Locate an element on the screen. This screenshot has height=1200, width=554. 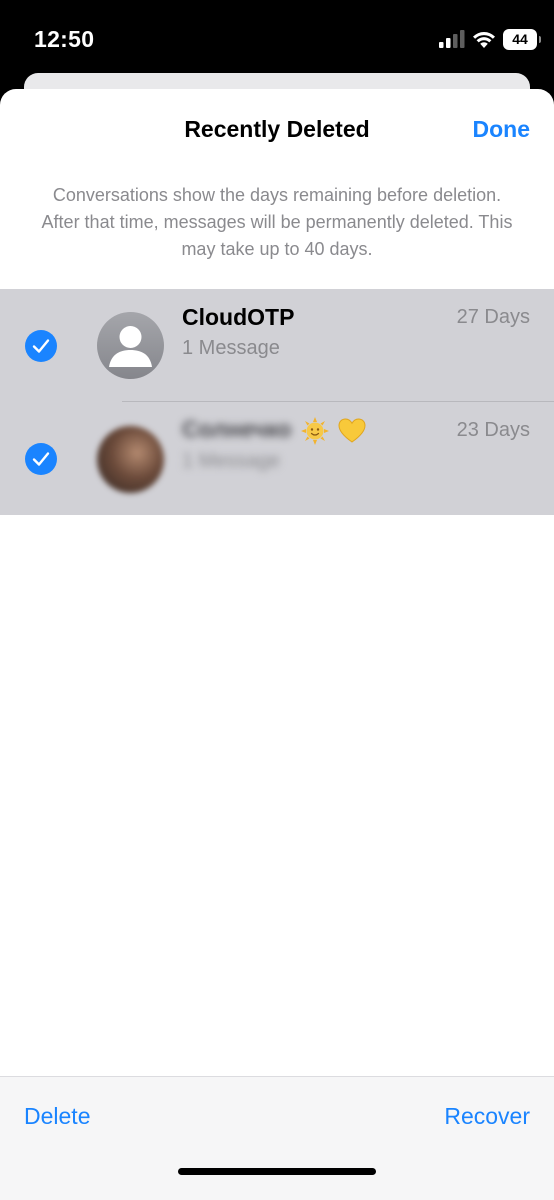
wifi-icon is located at coordinates (484, 40).